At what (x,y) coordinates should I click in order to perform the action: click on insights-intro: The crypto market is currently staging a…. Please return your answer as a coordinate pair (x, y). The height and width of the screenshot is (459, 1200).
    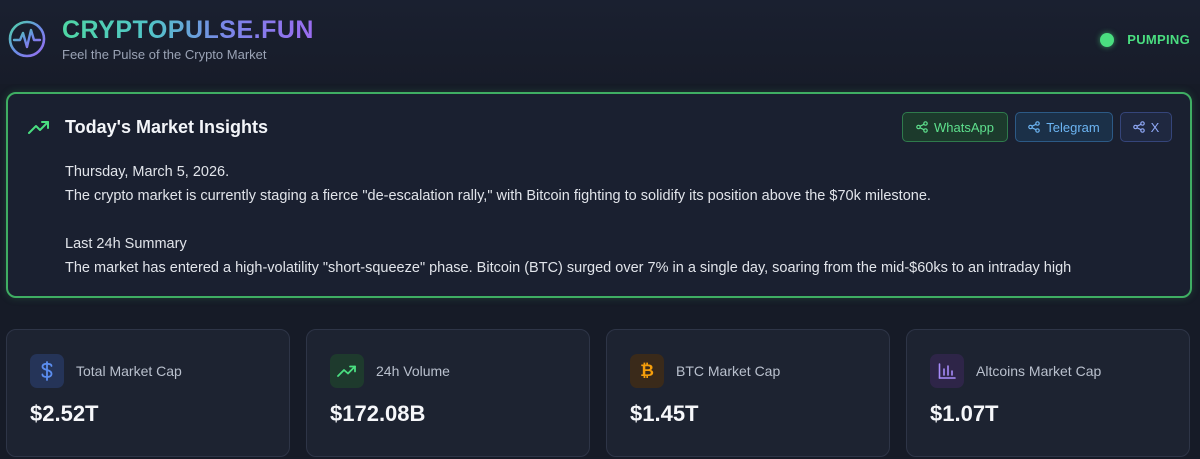
    Looking at the image, I should click on (498, 196).